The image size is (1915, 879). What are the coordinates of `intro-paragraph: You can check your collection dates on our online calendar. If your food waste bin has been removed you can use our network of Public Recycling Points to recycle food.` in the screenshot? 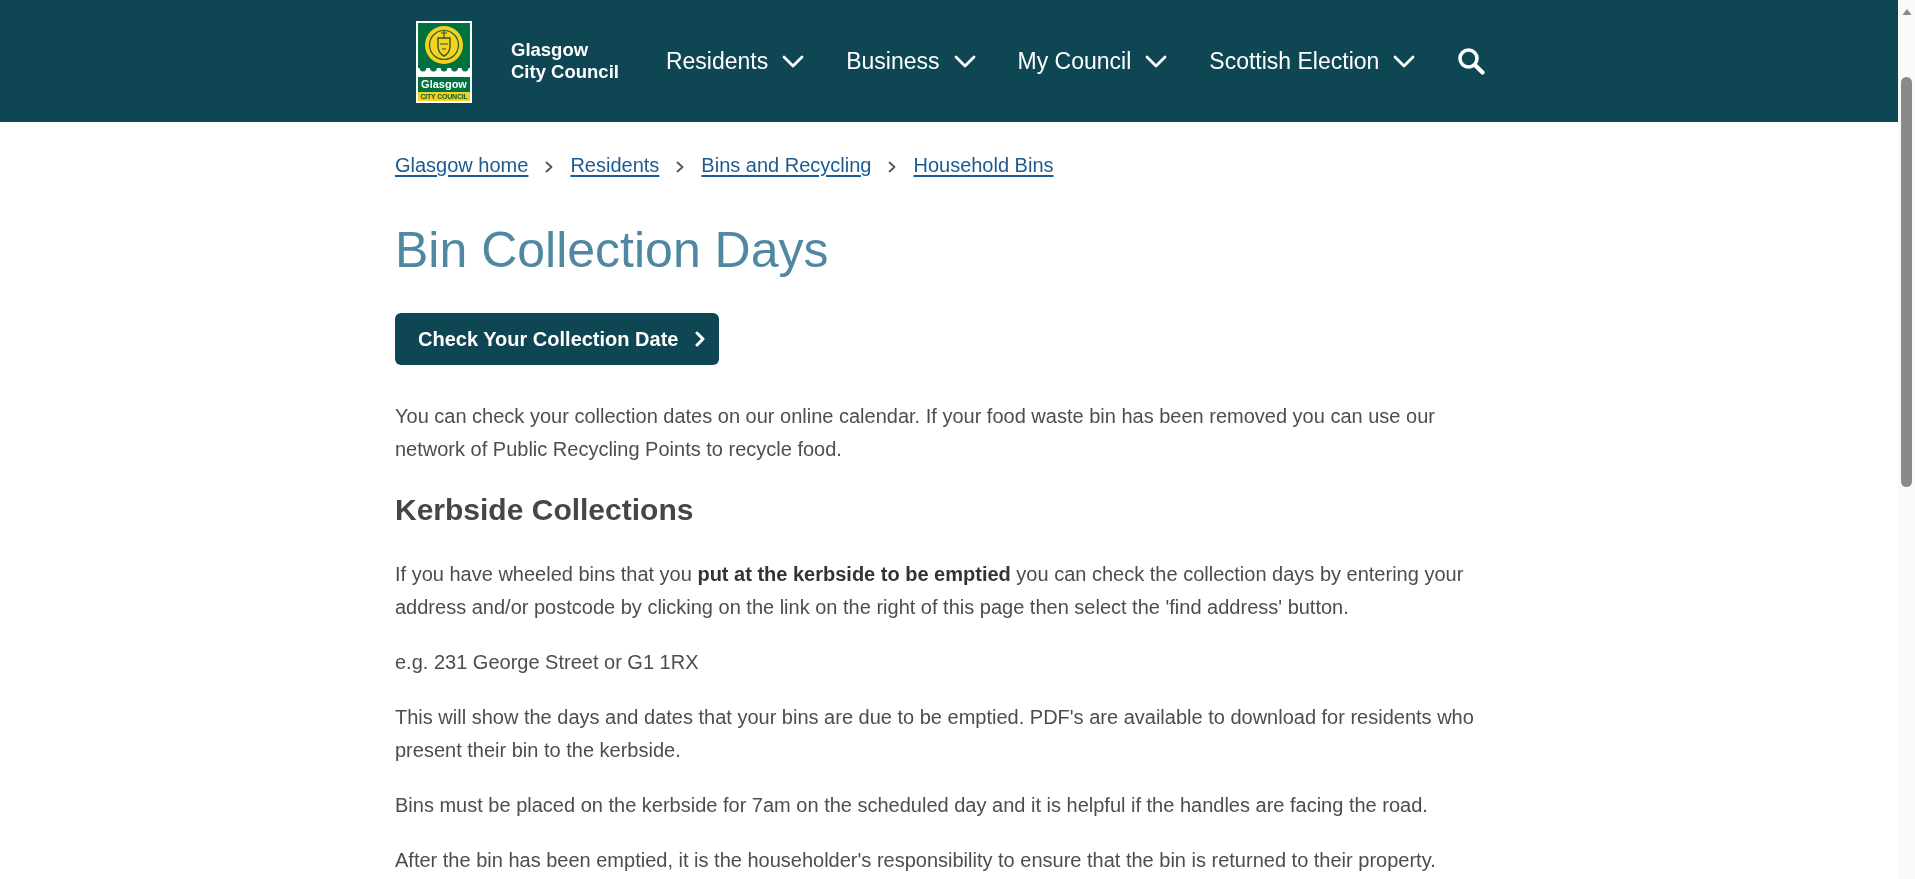 It's located at (915, 433).